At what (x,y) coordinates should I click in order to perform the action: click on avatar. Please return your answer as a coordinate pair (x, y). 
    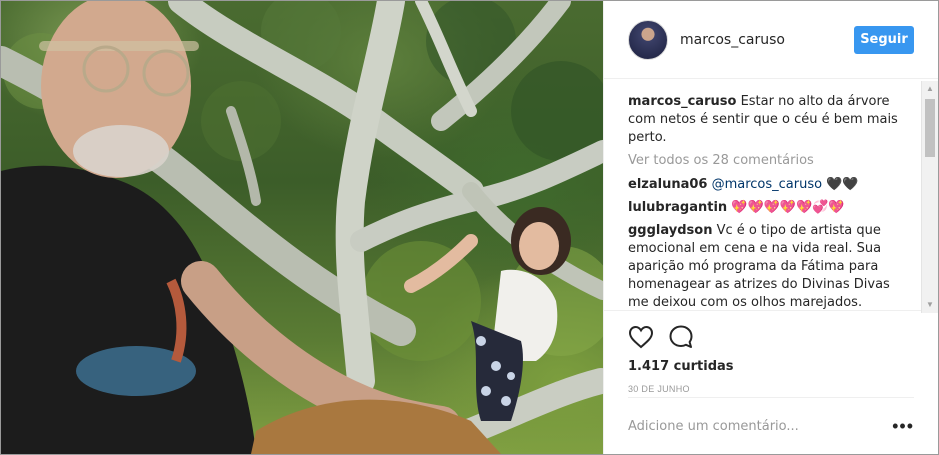
    Looking at the image, I should click on (648, 39).